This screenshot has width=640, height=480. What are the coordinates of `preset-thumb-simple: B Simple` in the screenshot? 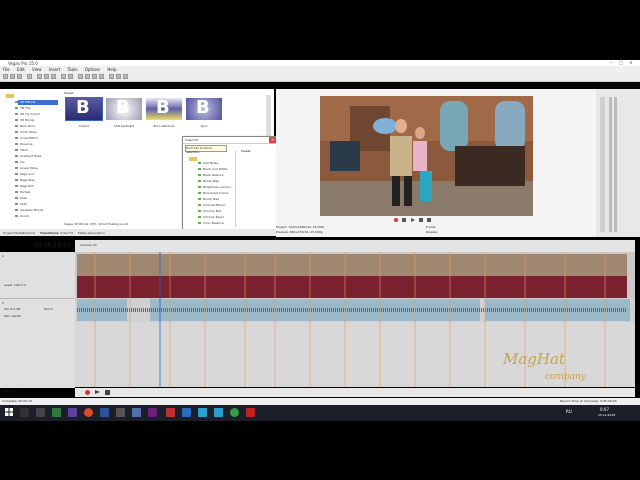 It's located at (84, 112).